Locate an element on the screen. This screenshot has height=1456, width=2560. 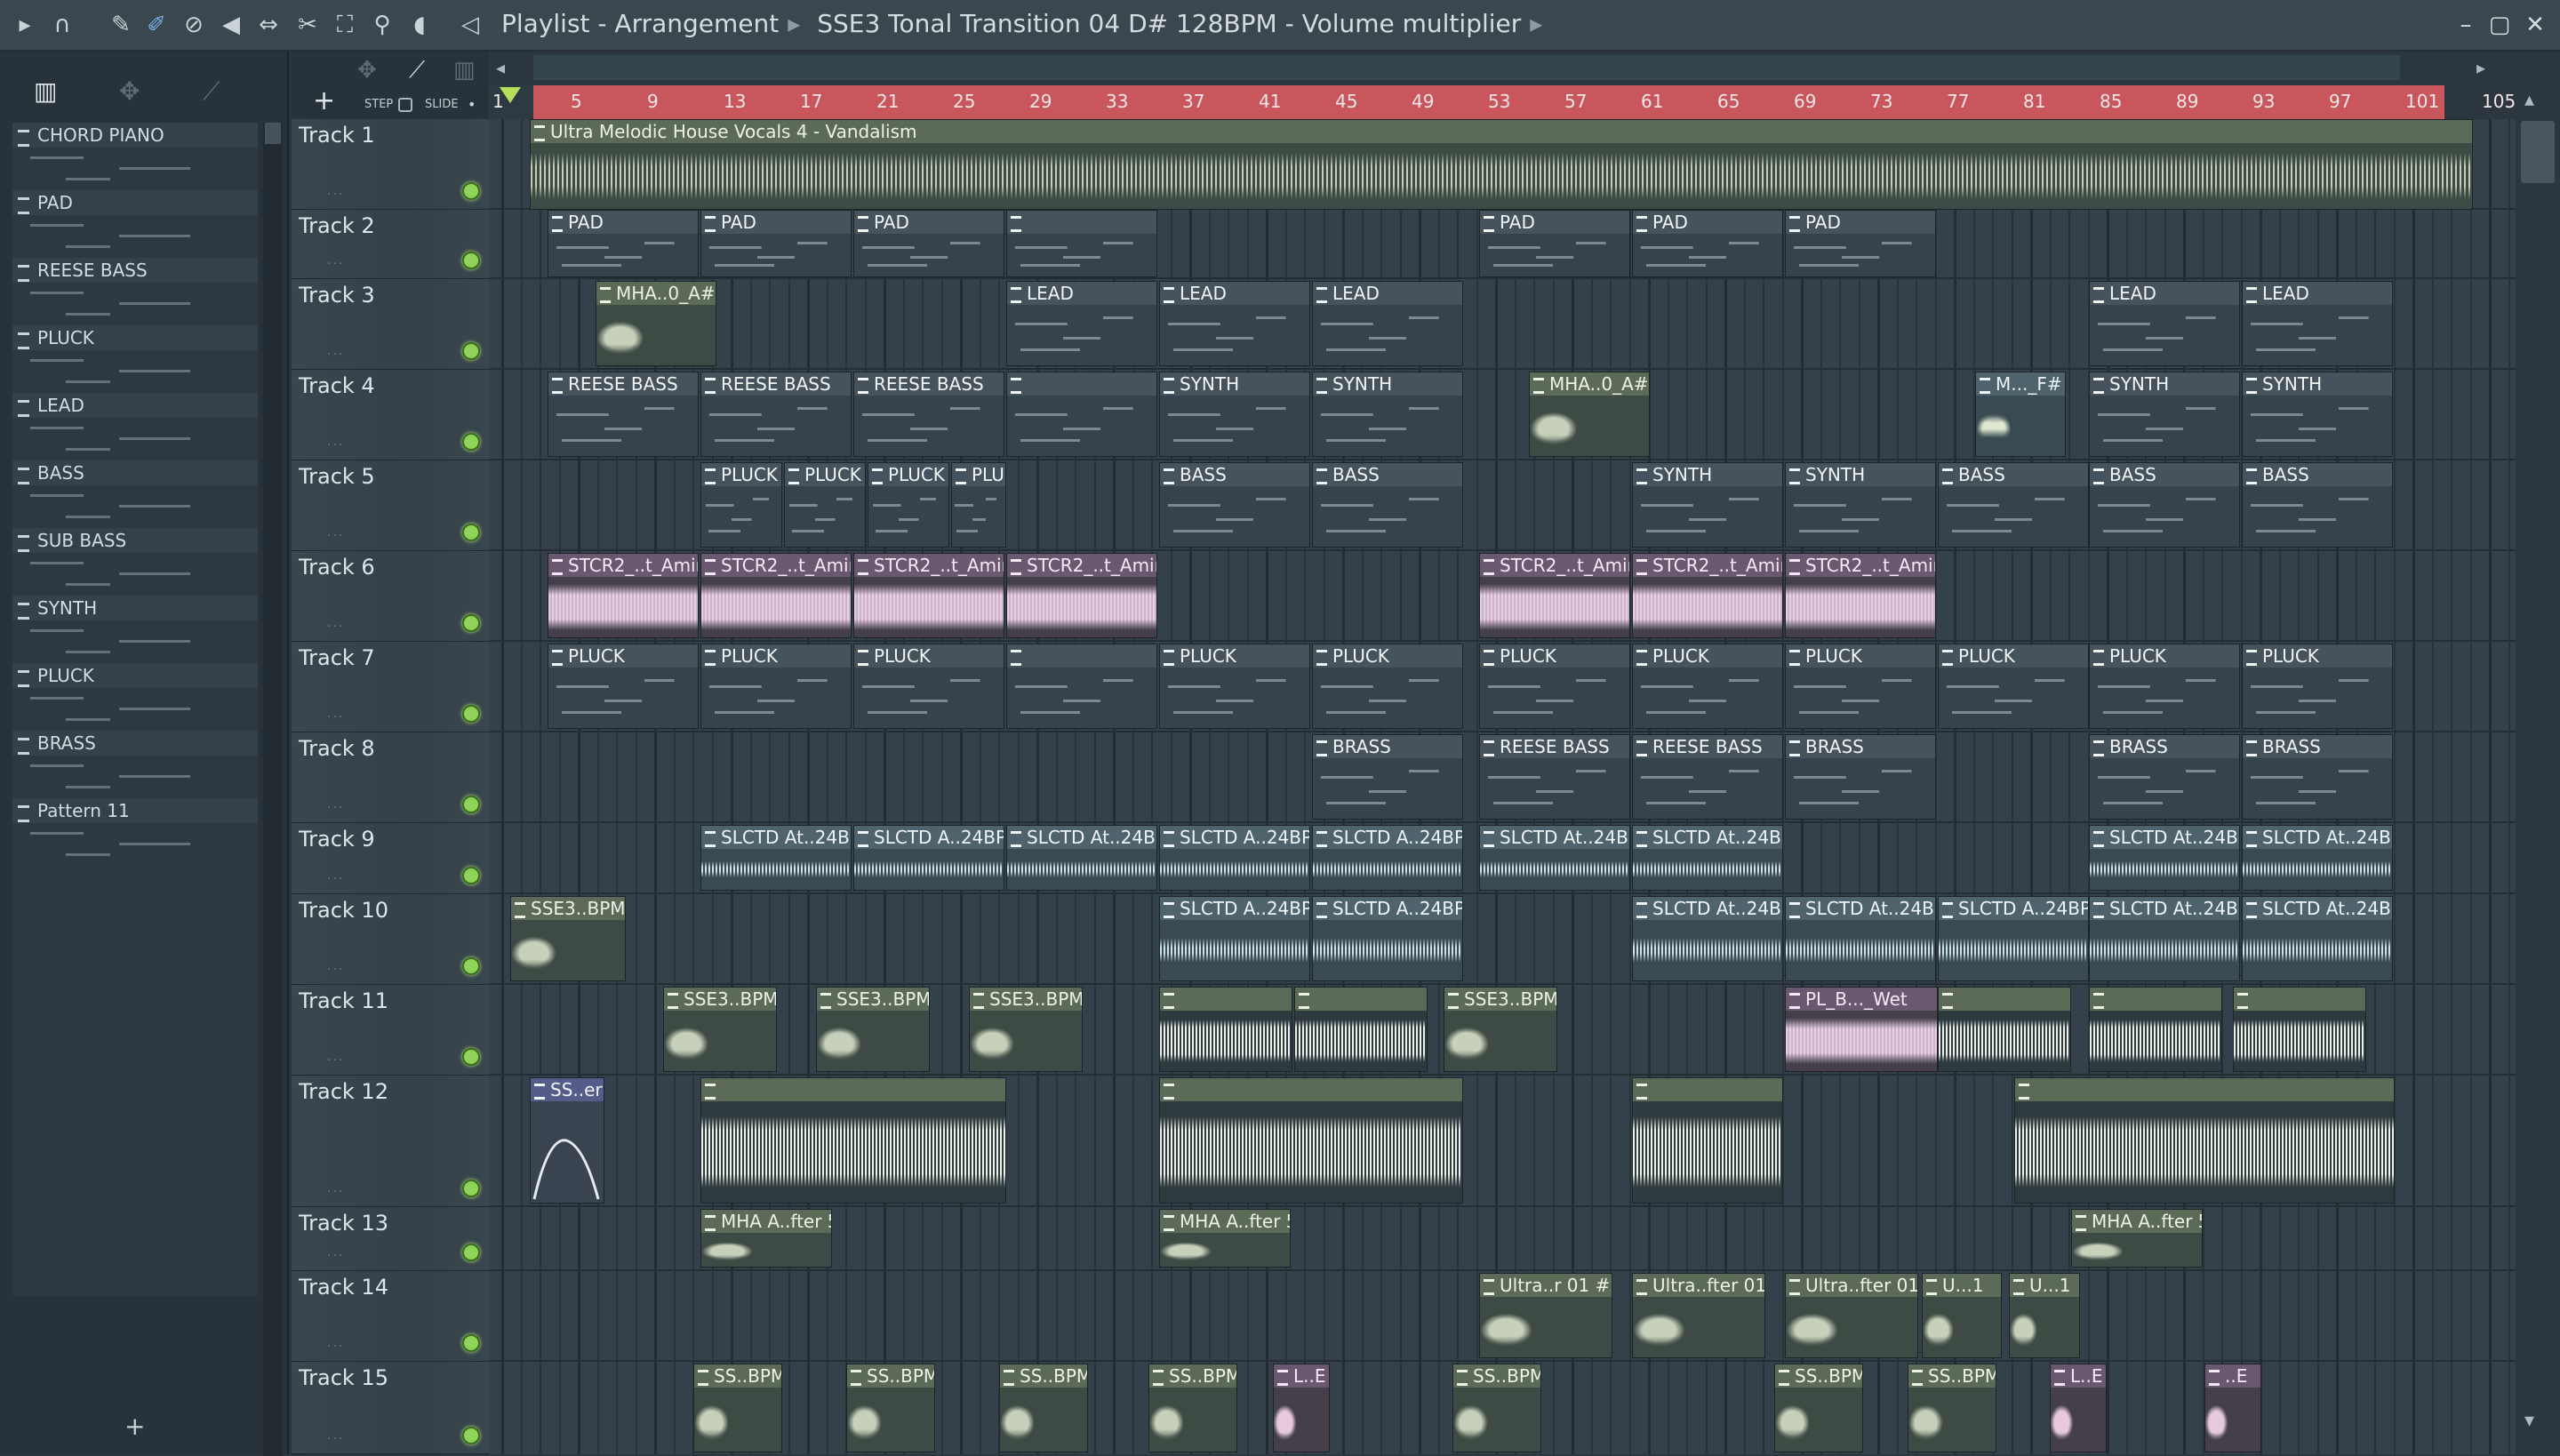
pattern-clip: REESE BASS is located at coordinates (623, 414).